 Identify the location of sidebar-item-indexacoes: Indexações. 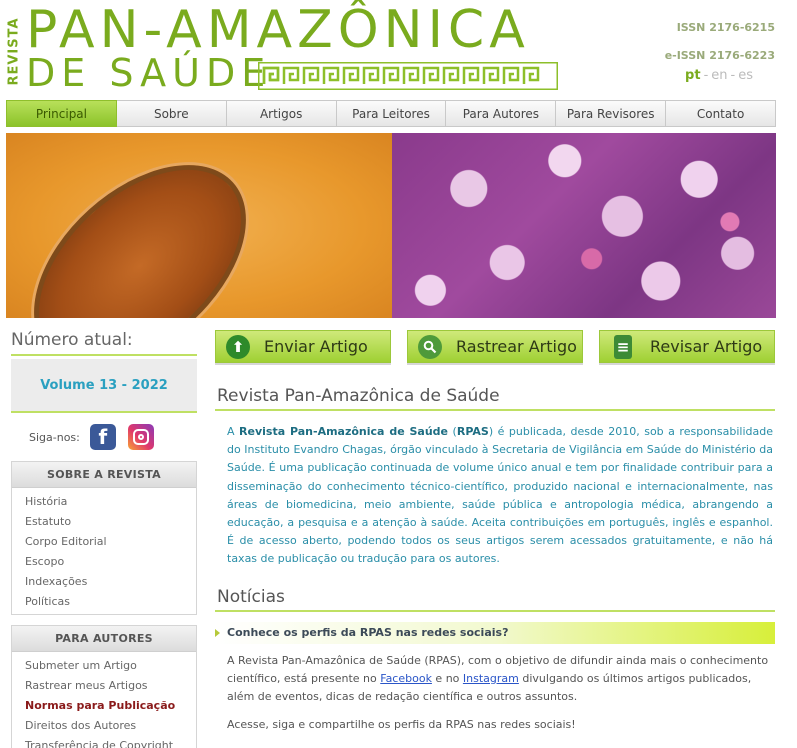
(110, 582).